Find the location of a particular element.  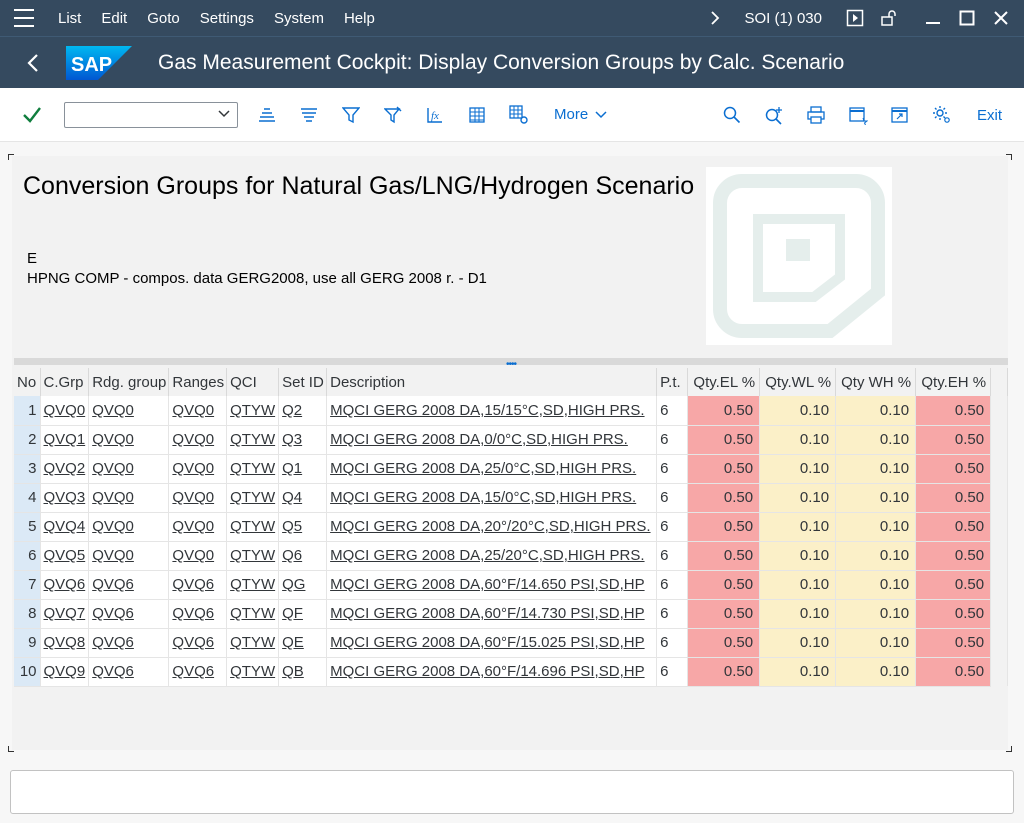

menu-settings: Settings is located at coordinates (227, 18).